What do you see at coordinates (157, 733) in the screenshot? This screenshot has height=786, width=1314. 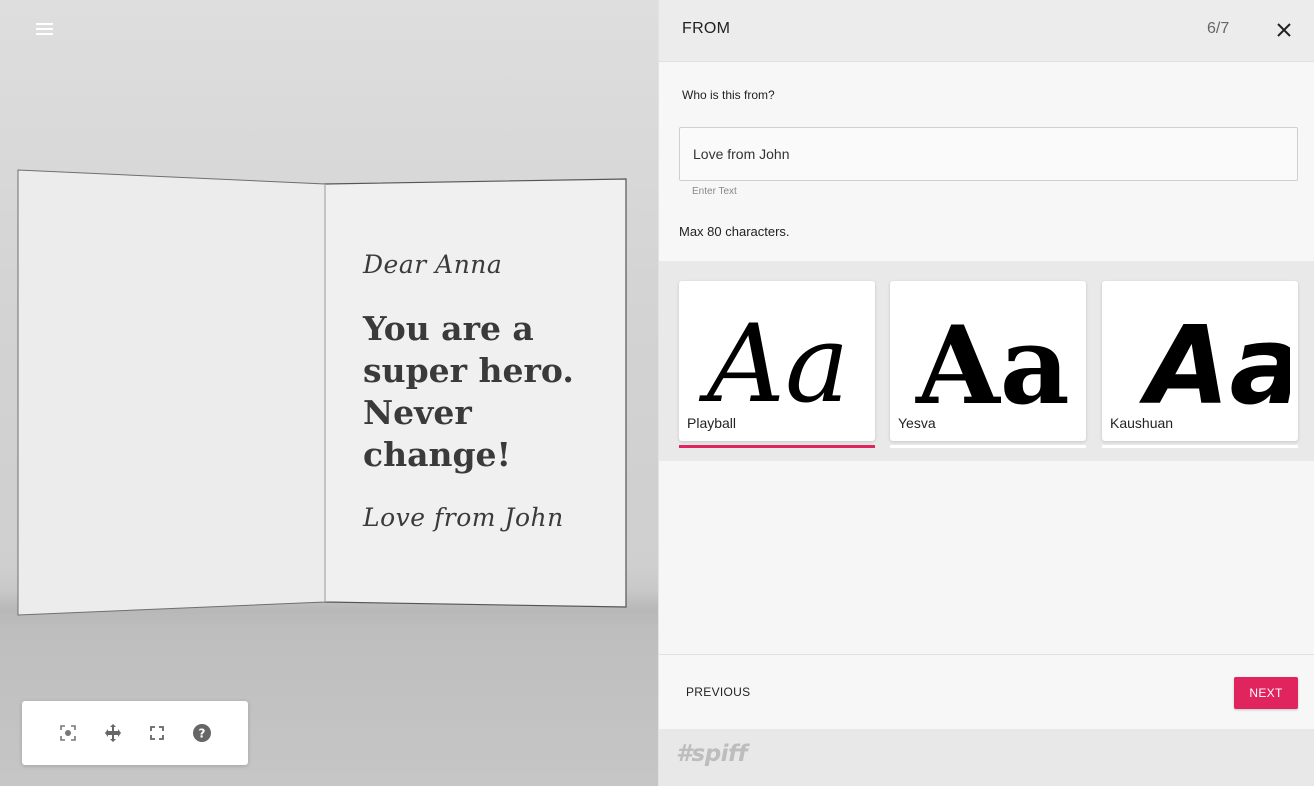 I see `fullscreen-icon` at bounding box center [157, 733].